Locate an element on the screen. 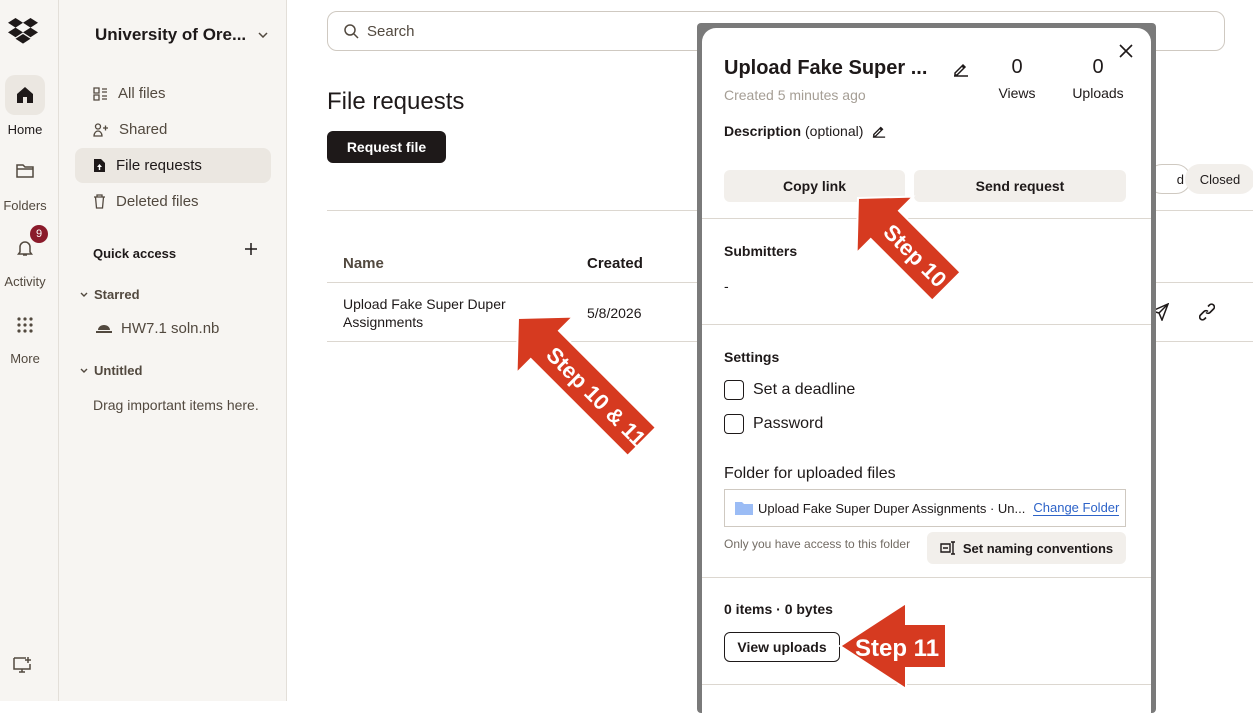 The width and height of the screenshot is (1253, 718). step-11-arrow: Step 11 is located at coordinates (892, 646).